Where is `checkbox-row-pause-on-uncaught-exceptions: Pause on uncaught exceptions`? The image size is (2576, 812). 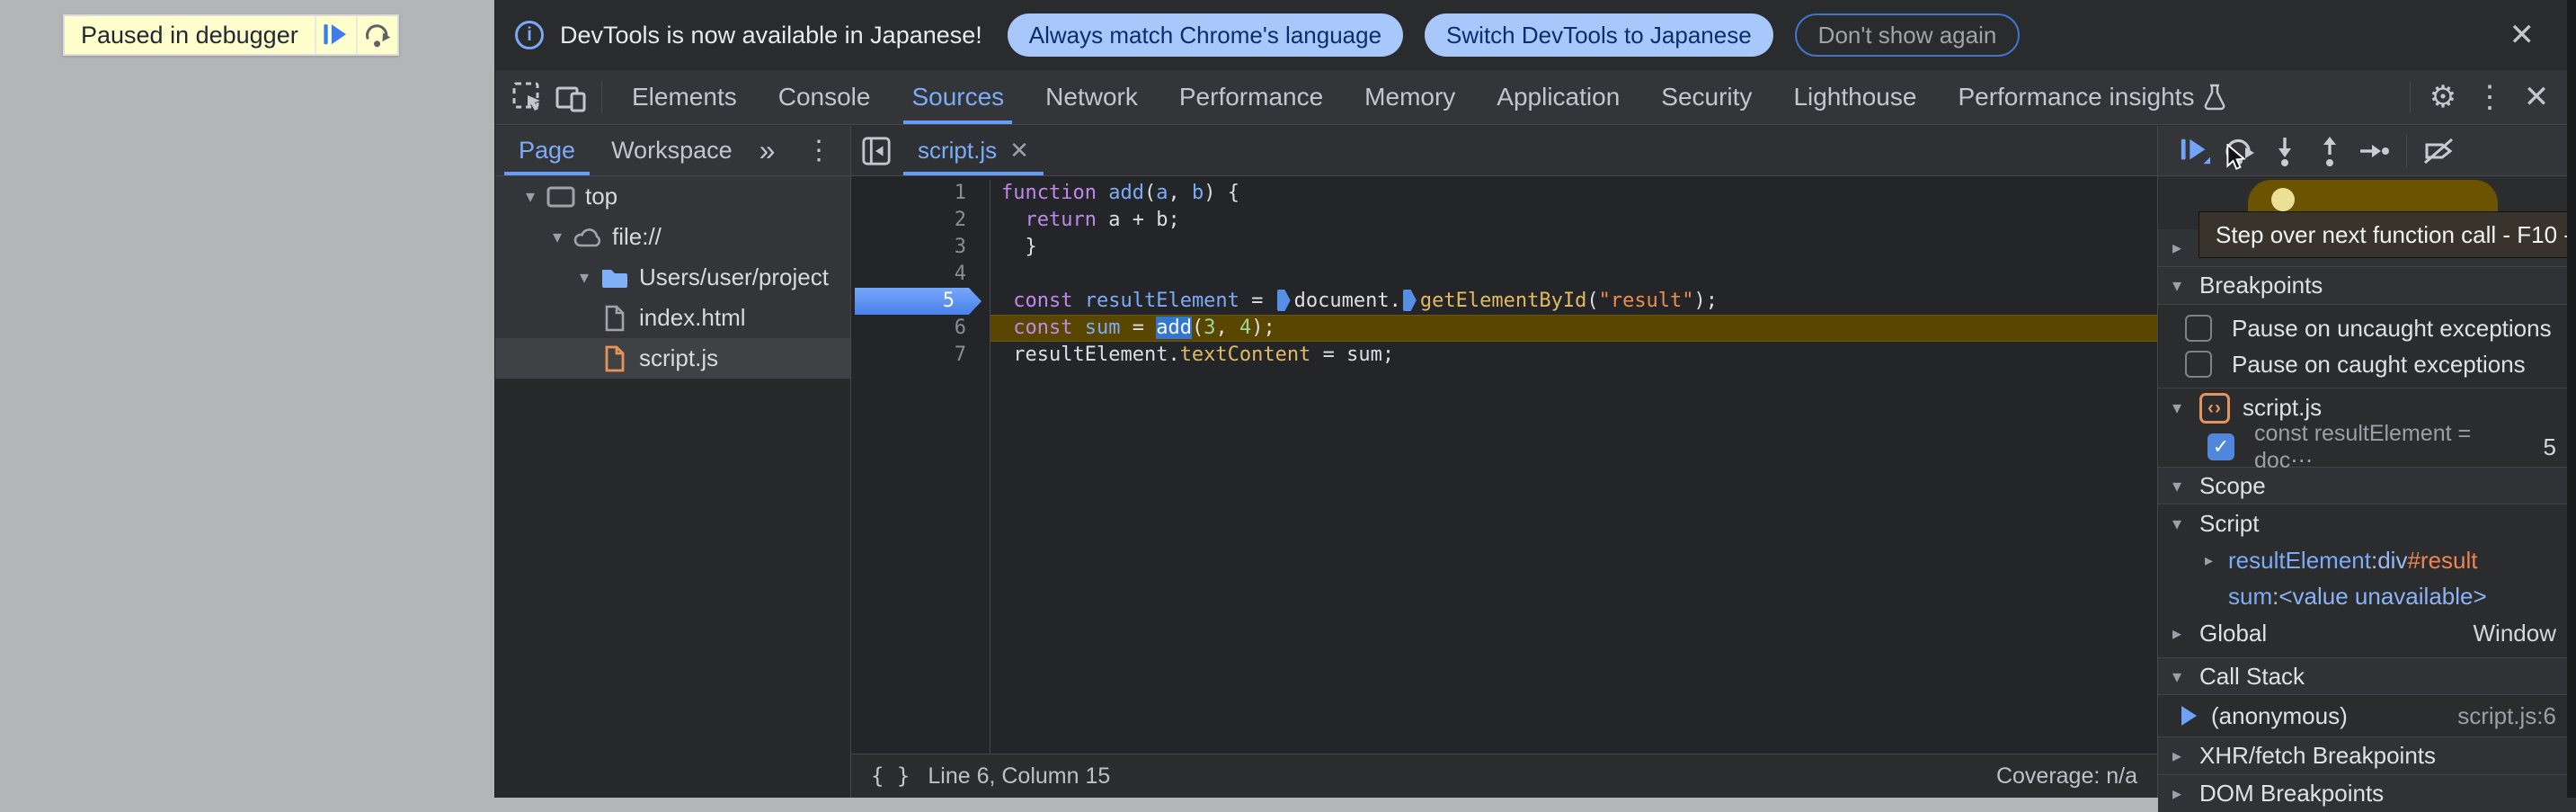 checkbox-row-pause-on-uncaught-exceptions: Pause on uncaught exceptions is located at coordinates (2367, 328).